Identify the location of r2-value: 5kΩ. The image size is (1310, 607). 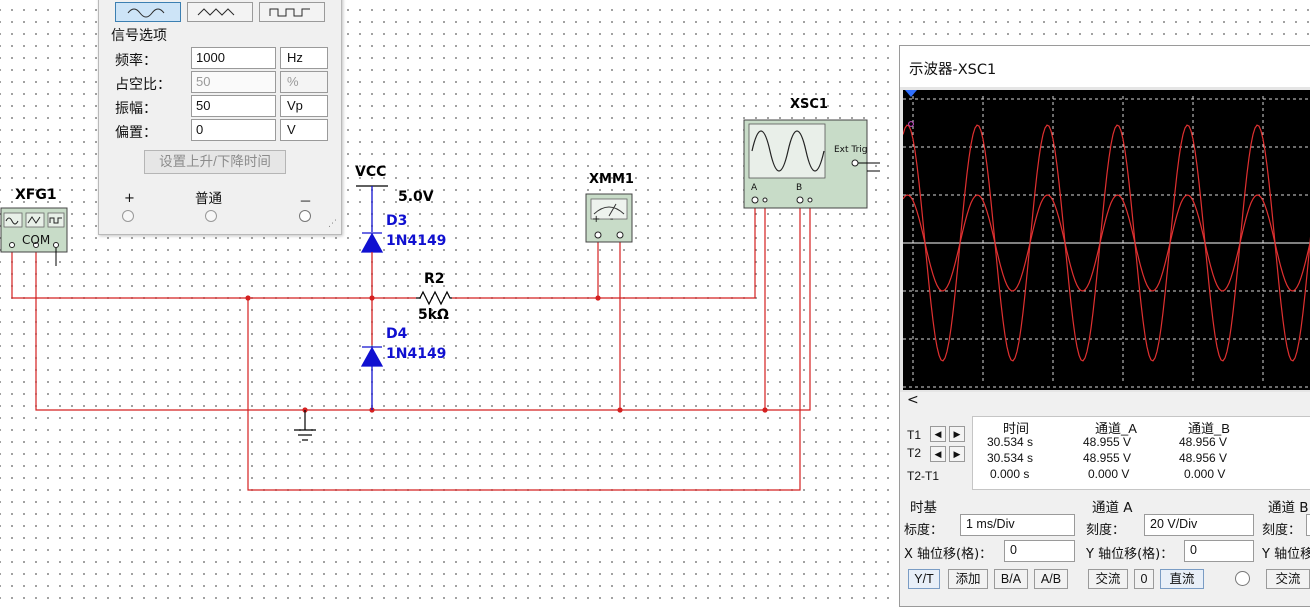
(433, 315).